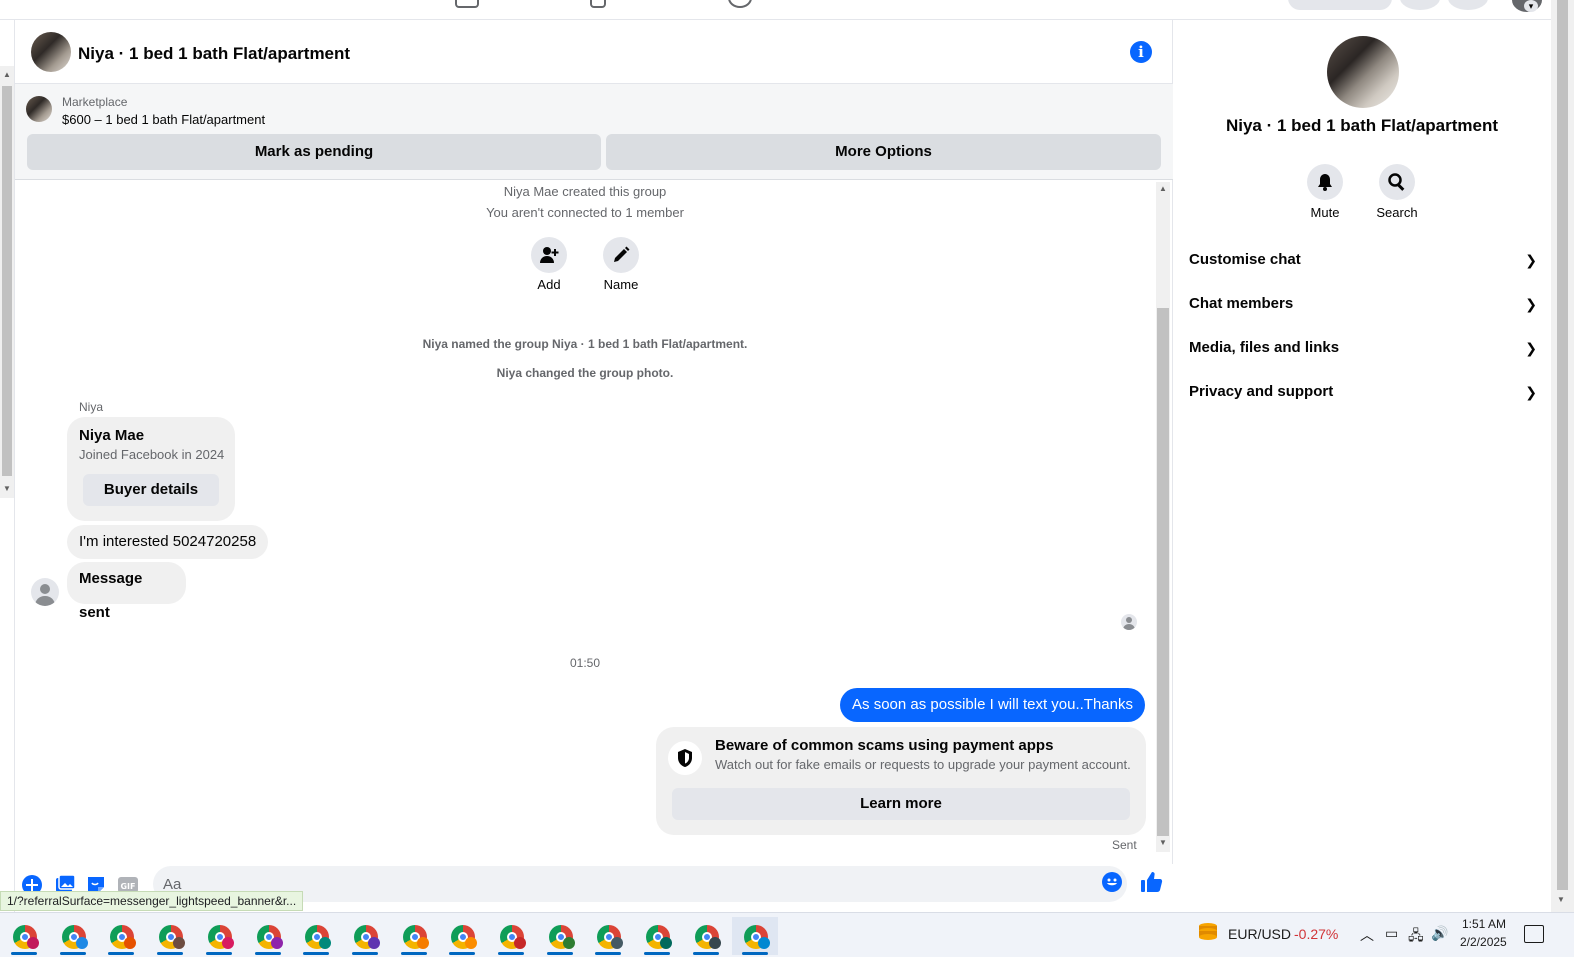  Describe the element at coordinates (1325, 182) in the screenshot. I see `mute-button` at that location.